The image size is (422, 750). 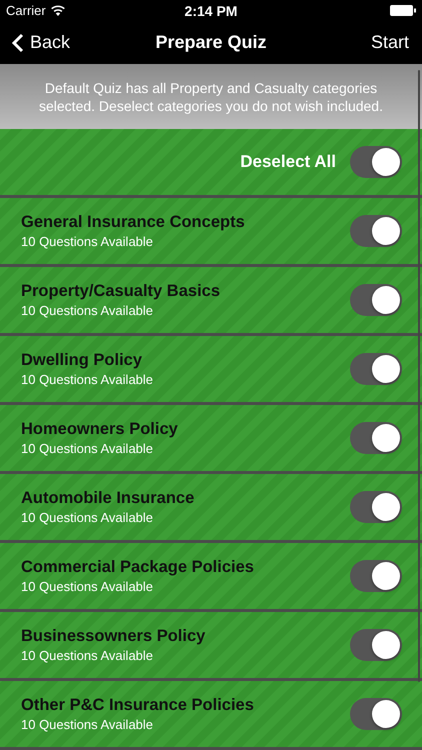 What do you see at coordinates (138, 705) in the screenshot?
I see `category-name: Other P&C Insurance Policies` at bounding box center [138, 705].